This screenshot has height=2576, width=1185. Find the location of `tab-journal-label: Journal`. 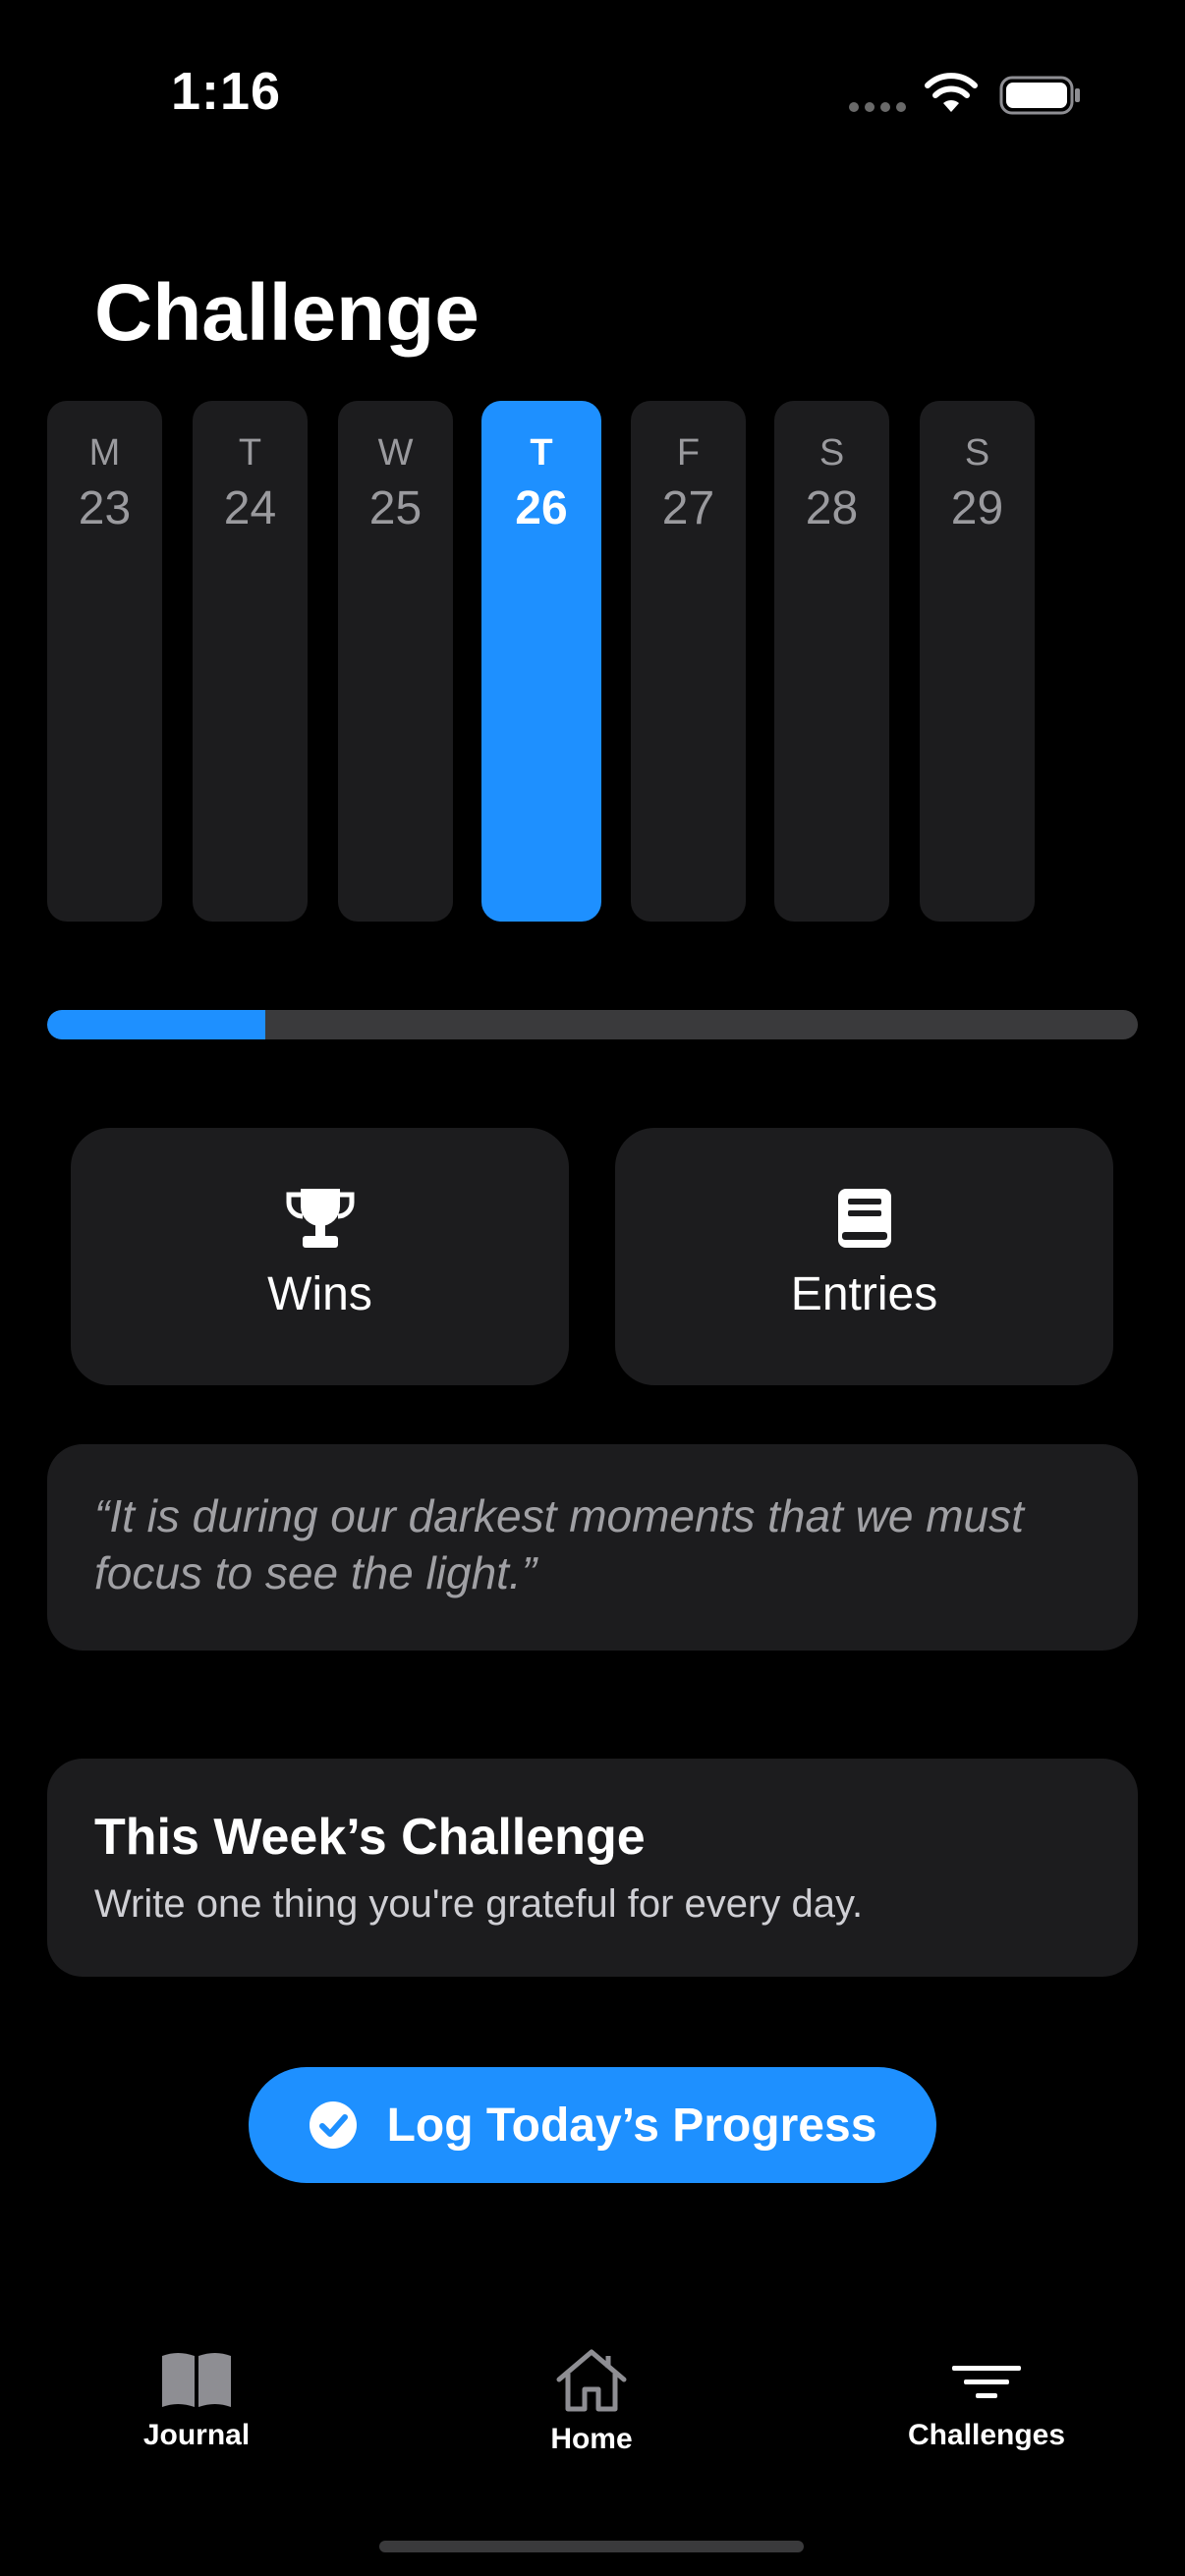

tab-journal-label: Journal is located at coordinates (197, 2435).